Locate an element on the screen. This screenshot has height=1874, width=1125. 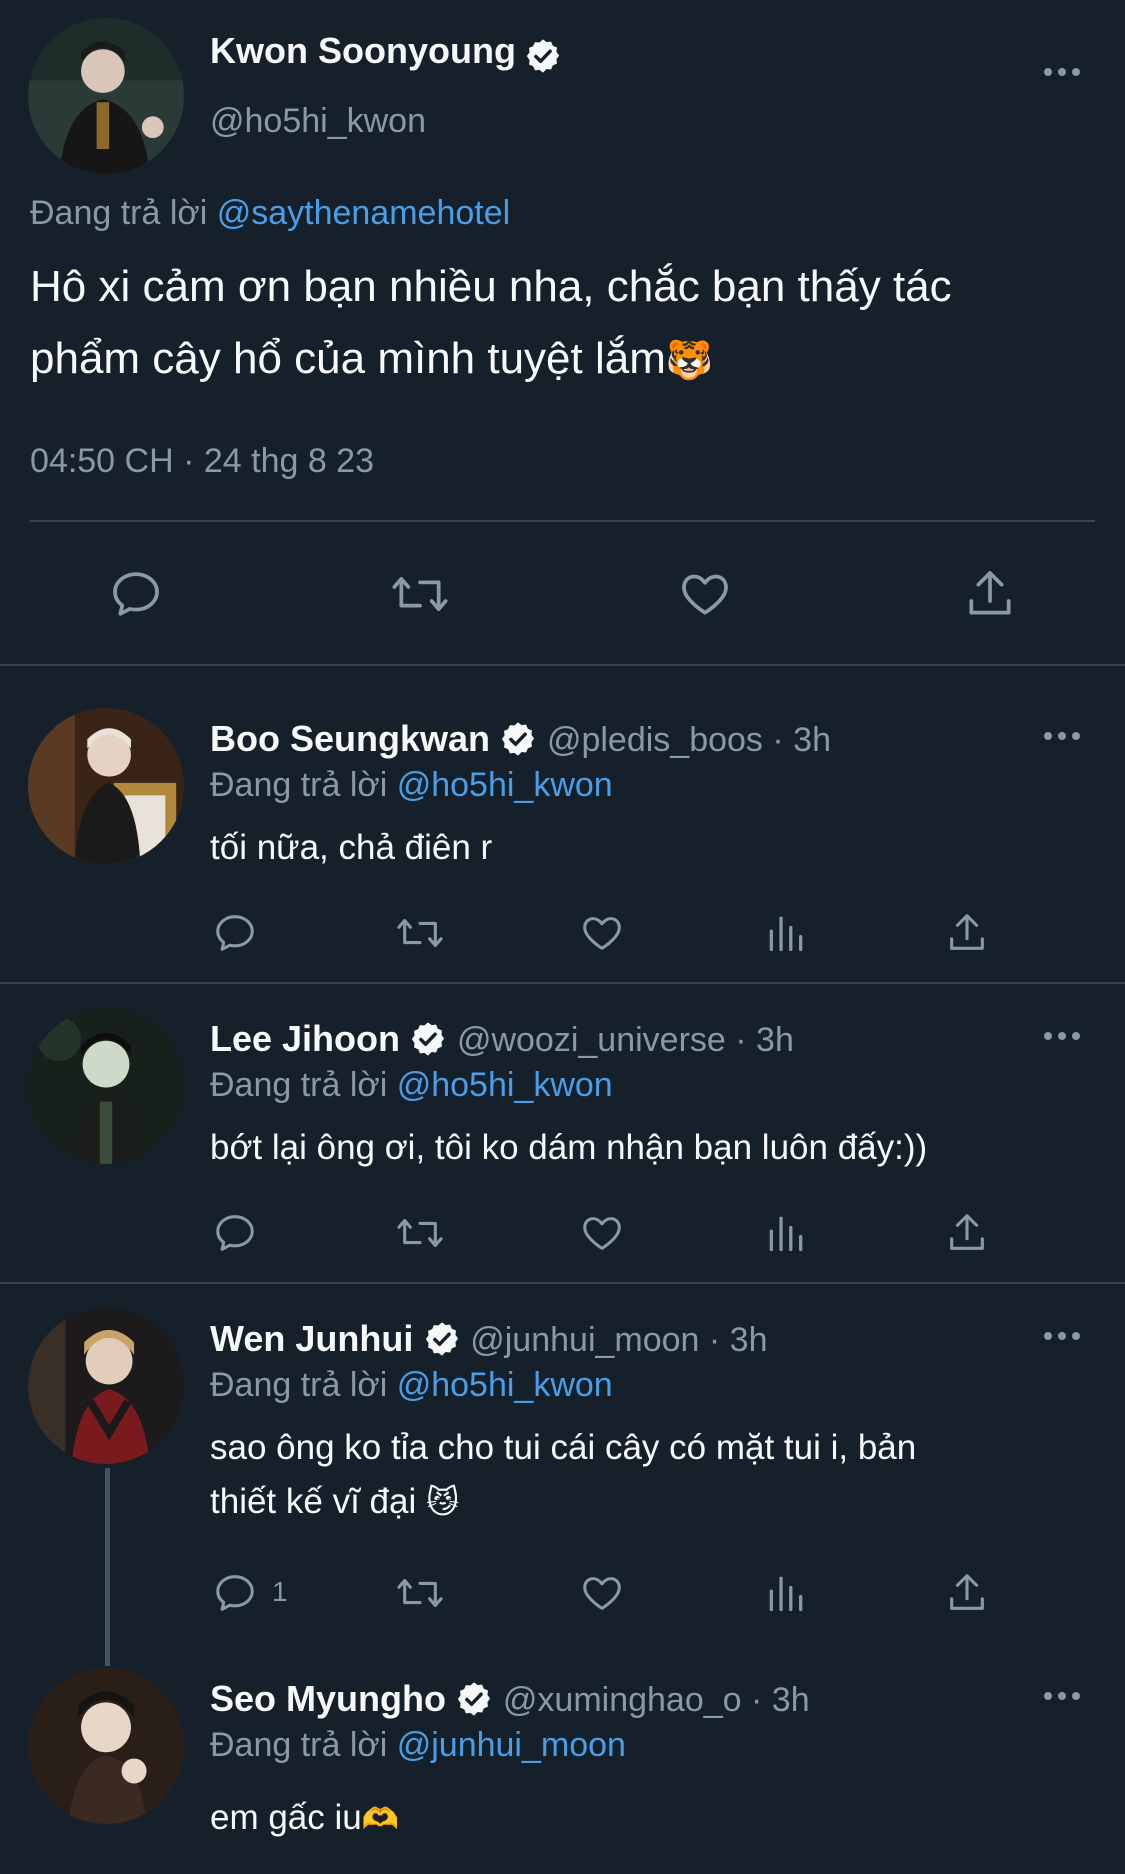
tiger-emoji: 🐯 is located at coordinates (689, 361).